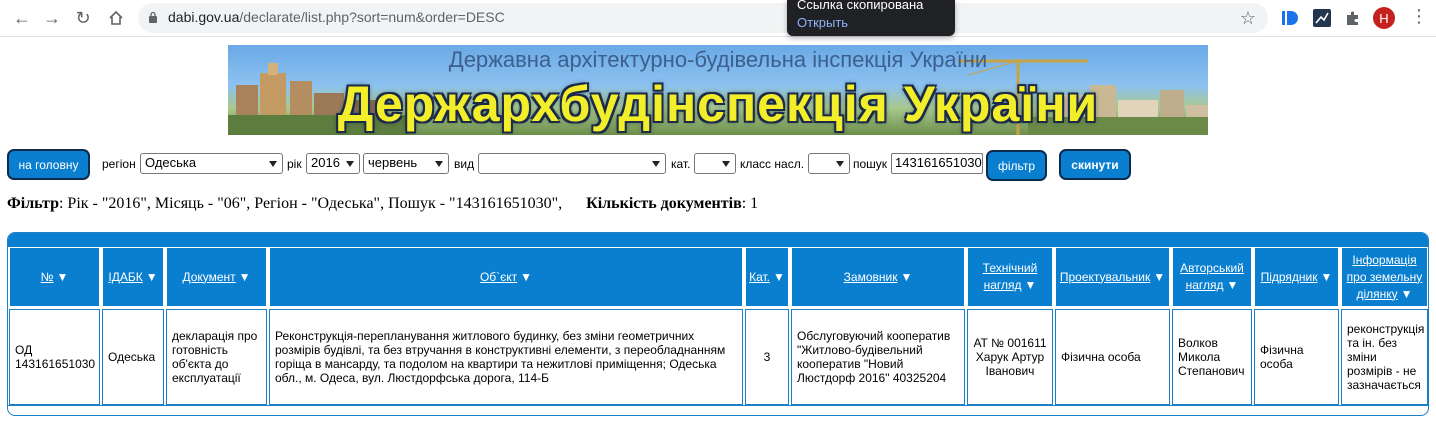 The height and width of the screenshot is (422, 1436). Describe the element at coordinates (664, 203) in the screenshot. I see `document-count-label: Кількість документів` at that location.